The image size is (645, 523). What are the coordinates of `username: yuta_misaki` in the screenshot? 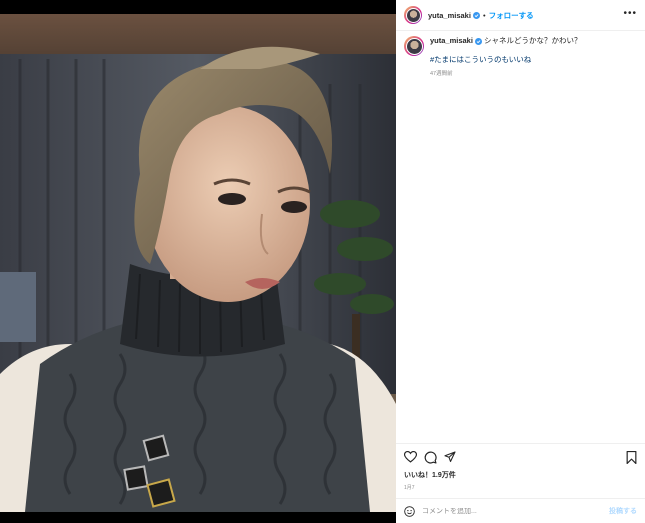 It's located at (449, 15).